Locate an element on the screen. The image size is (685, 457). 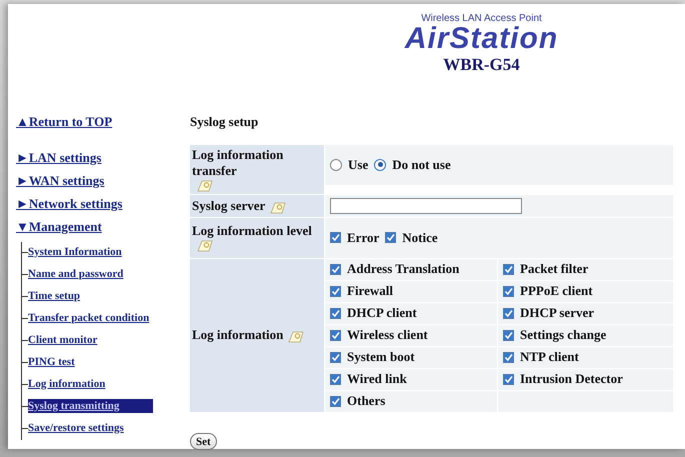
checkbox-label: Wired link is located at coordinates (377, 379).